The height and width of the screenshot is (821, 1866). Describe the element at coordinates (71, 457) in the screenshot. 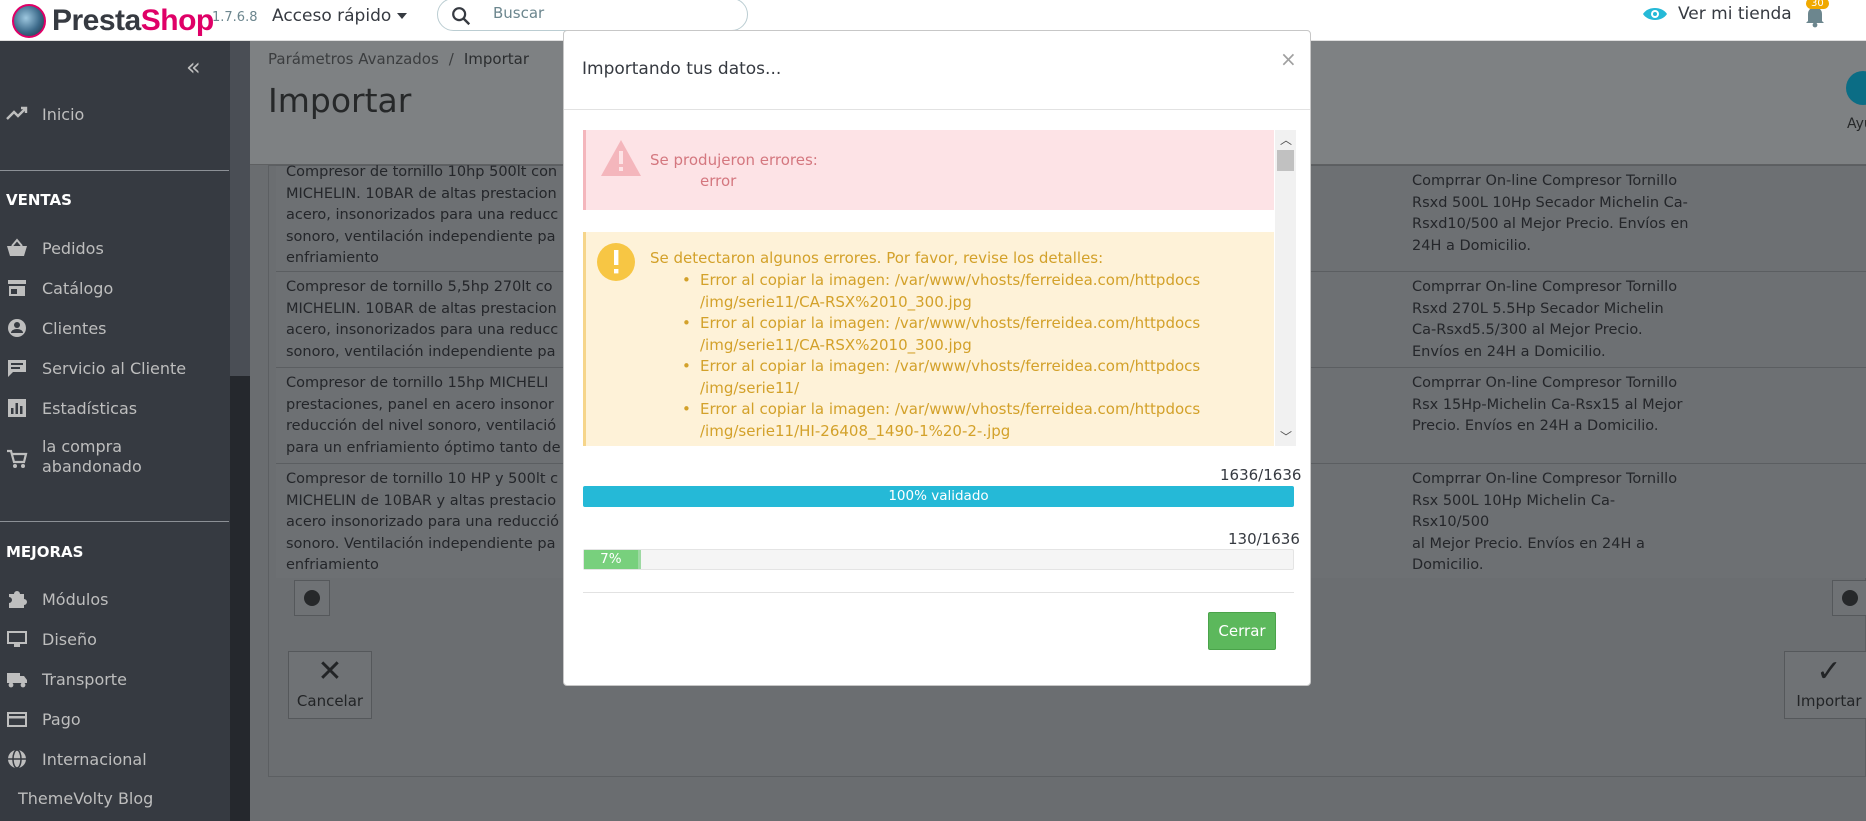

I see `sidebar-item-compra-abandonada: la compra abandonado` at that location.